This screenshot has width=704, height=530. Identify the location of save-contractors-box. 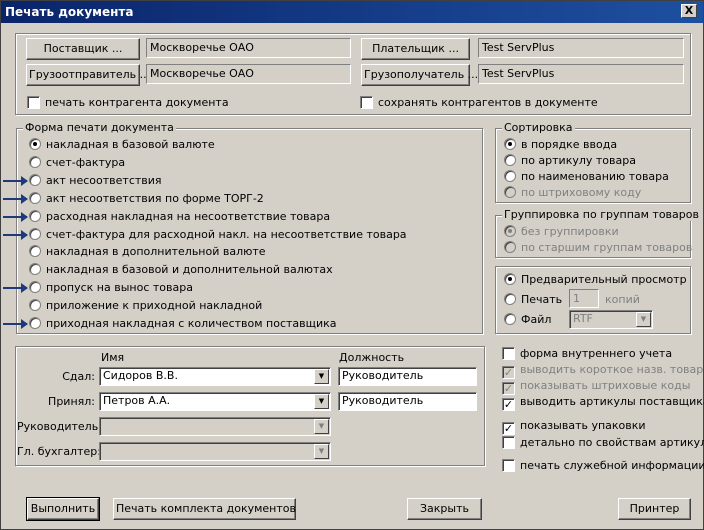
(366, 102).